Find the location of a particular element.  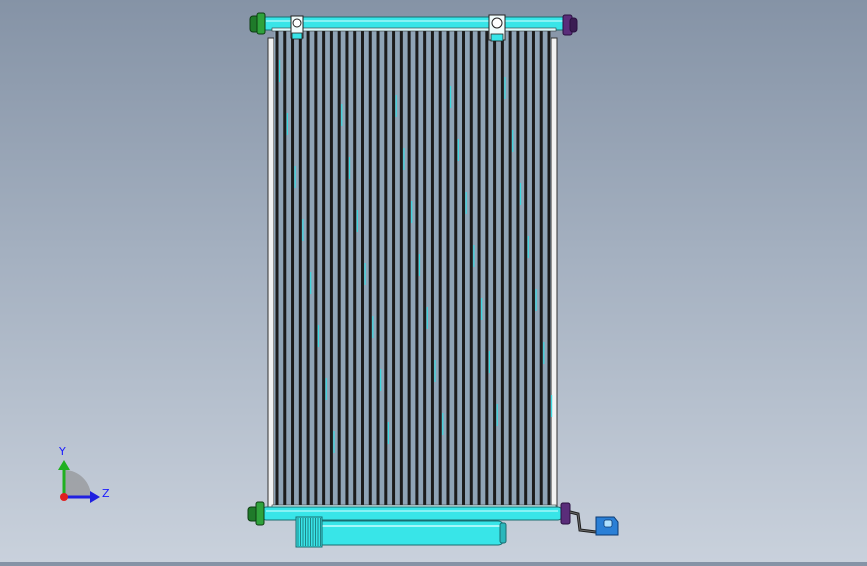

sensor-bracket is located at coordinates (607, 526).